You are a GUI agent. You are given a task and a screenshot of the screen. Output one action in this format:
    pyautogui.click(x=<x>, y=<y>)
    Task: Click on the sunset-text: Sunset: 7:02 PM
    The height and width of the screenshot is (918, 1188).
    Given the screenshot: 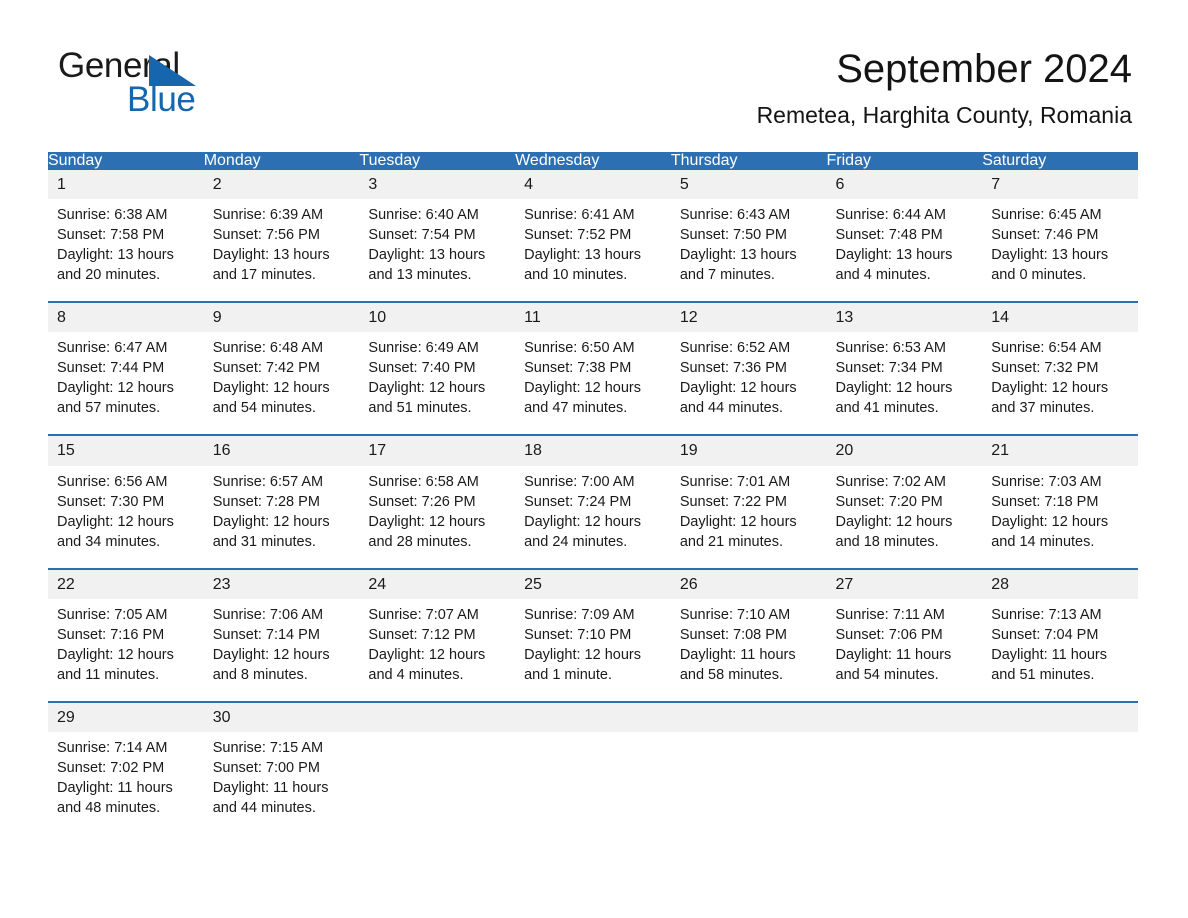 What is the action you would take?
    pyautogui.click(x=111, y=767)
    